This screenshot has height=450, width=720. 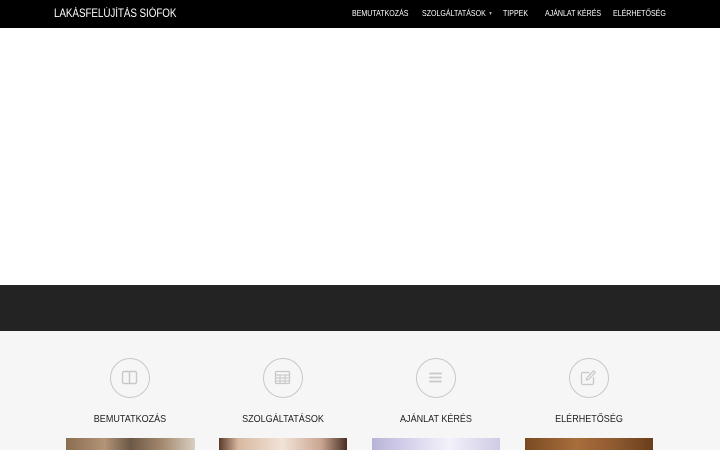 I want to click on feature-elerhetoseg: ELÉRHETŐSÉG, so click(x=589, y=390).